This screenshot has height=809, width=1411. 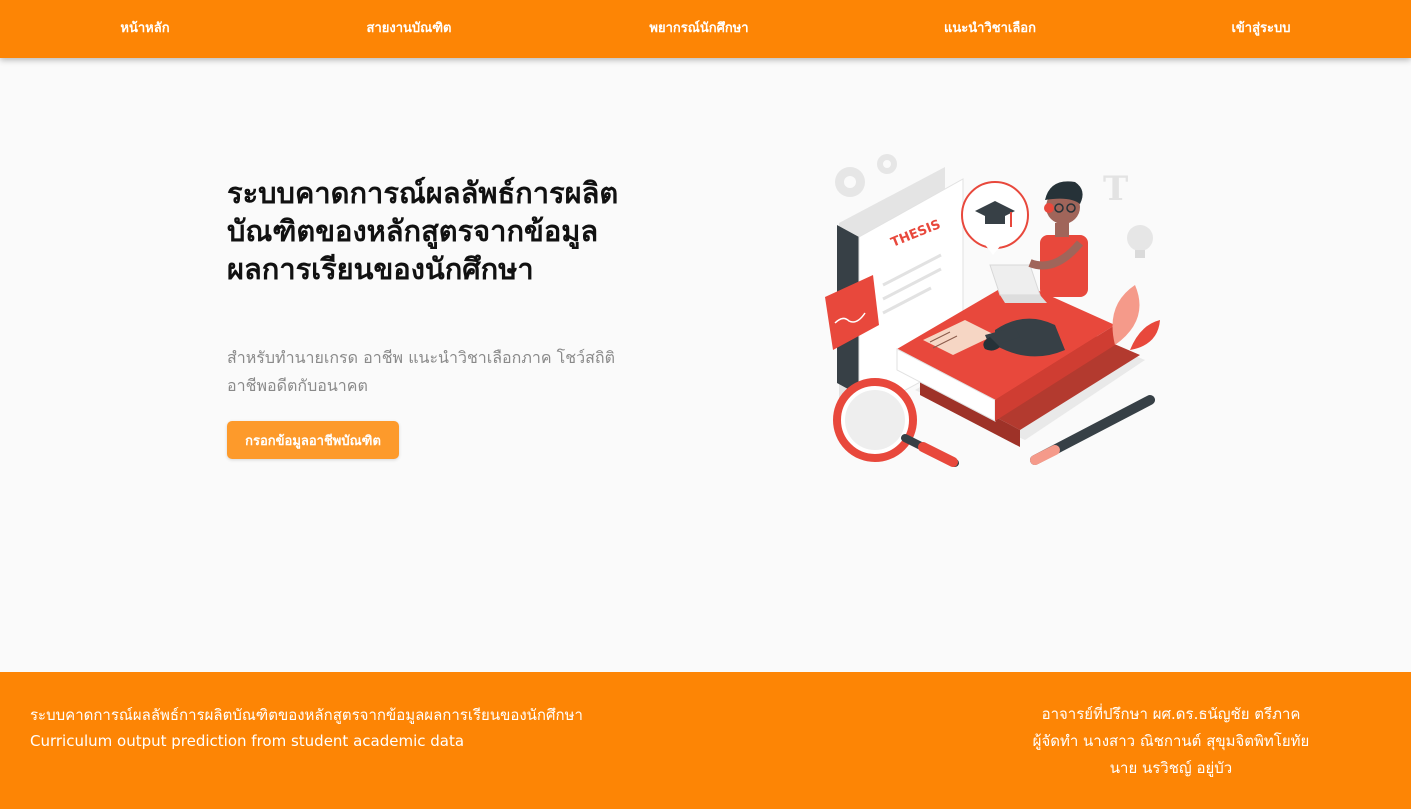 I want to click on nav-graduate-careers-link: สายงานบัณฑิต, so click(x=409, y=29).